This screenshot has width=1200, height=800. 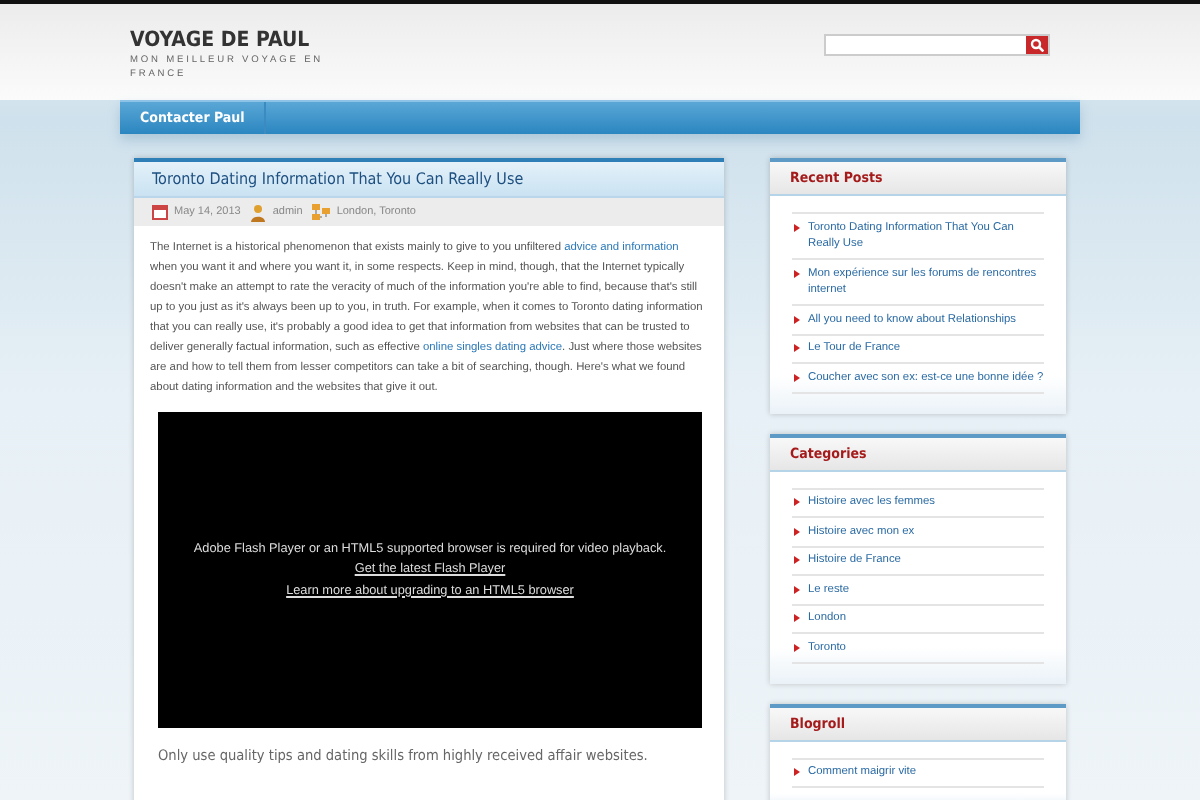 What do you see at coordinates (258, 212) in the screenshot?
I see `person-icon` at bounding box center [258, 212].